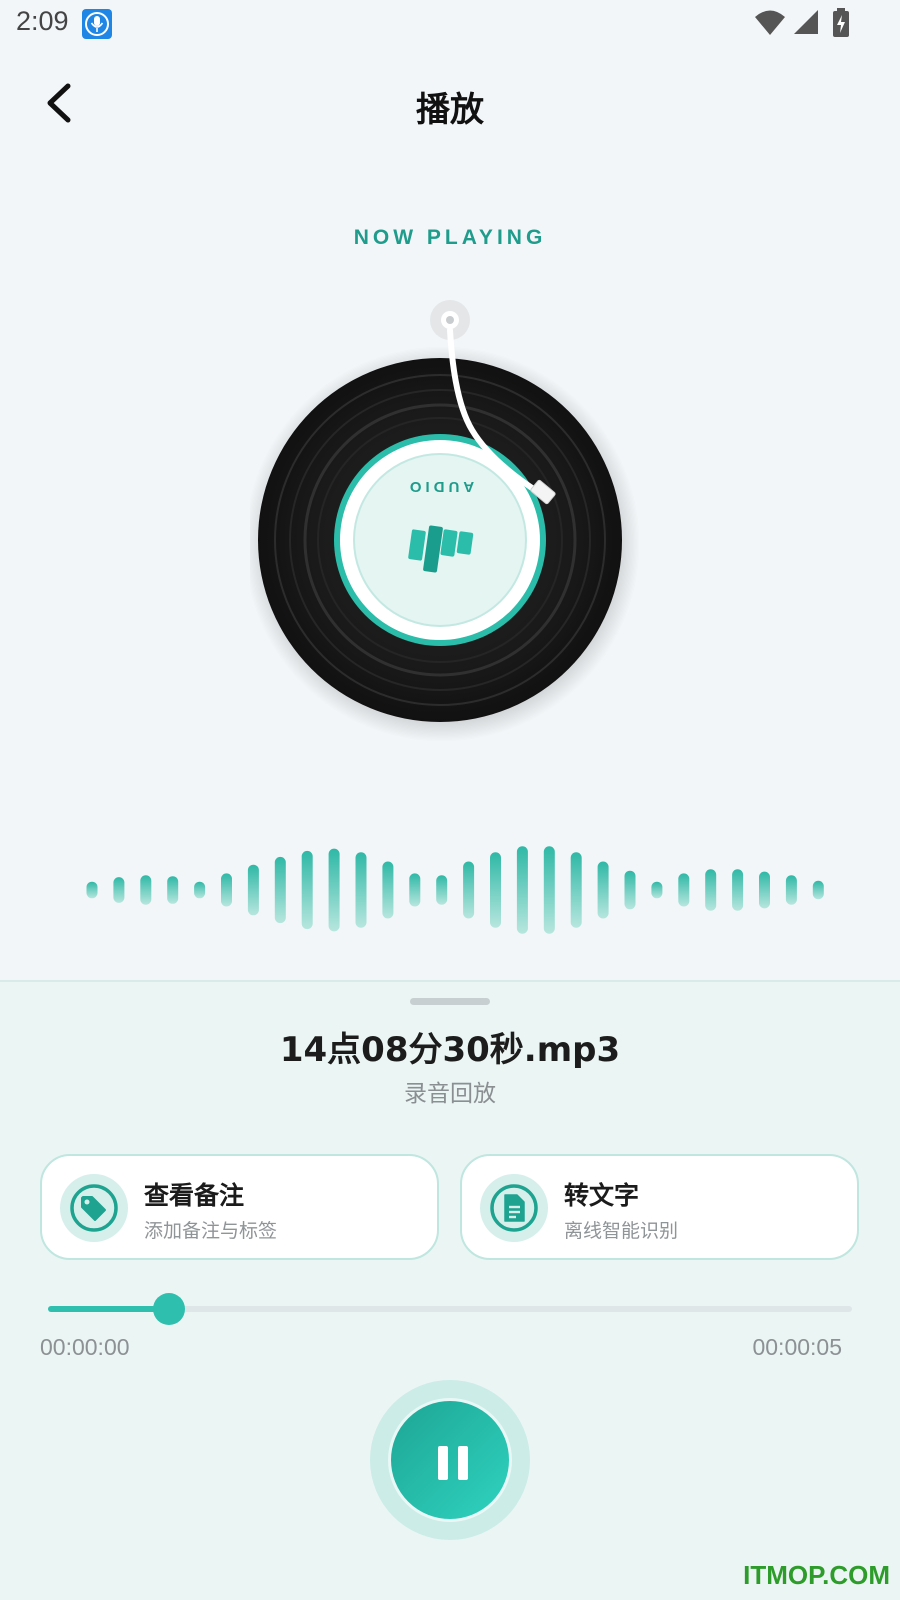 This screenshot has width=900, height=1600. What do you see at coordinates (770, 22) in the screenshot?
I see `wifi-icon` at bounding box center [770, 22].